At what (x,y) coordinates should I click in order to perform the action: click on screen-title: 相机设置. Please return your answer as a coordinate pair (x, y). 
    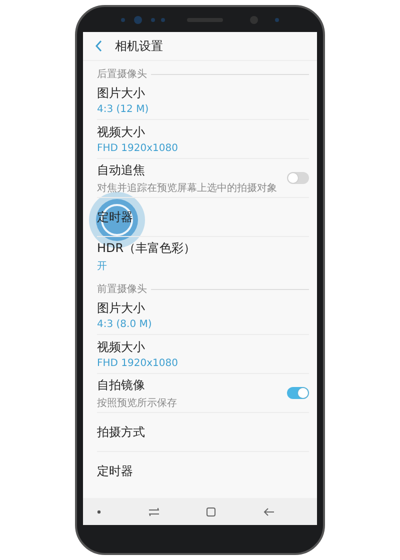
    Looking at the image, I should click on (139, 46).